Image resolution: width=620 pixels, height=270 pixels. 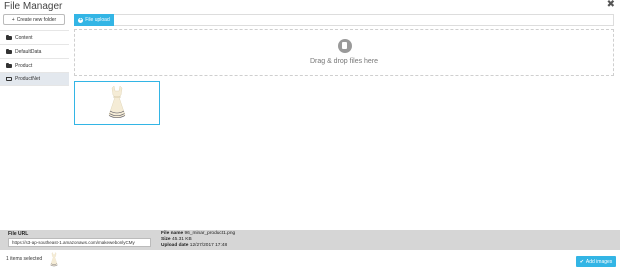 What do you see at coordinates (81, 19) in the screenshot?
I see `plus-circle-icon: +` at bounding box center [81, 19].